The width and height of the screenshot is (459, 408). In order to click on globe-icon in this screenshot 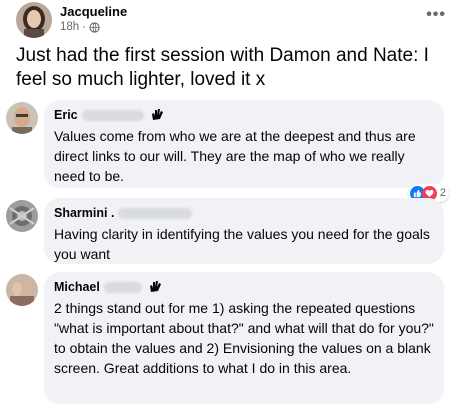, I will do `click(94, 27)`.